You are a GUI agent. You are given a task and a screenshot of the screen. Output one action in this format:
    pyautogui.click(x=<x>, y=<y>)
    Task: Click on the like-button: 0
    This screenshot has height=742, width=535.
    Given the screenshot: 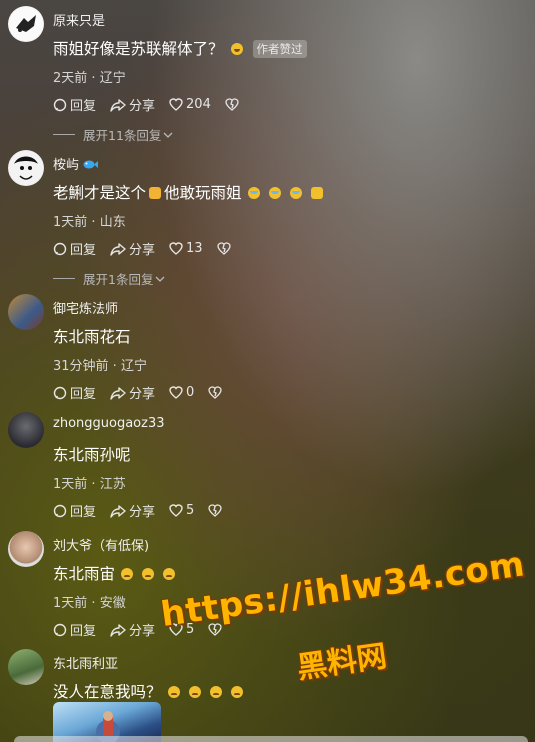 What is the action you would take?
    pyautogui.click(x=181, y=392)
    